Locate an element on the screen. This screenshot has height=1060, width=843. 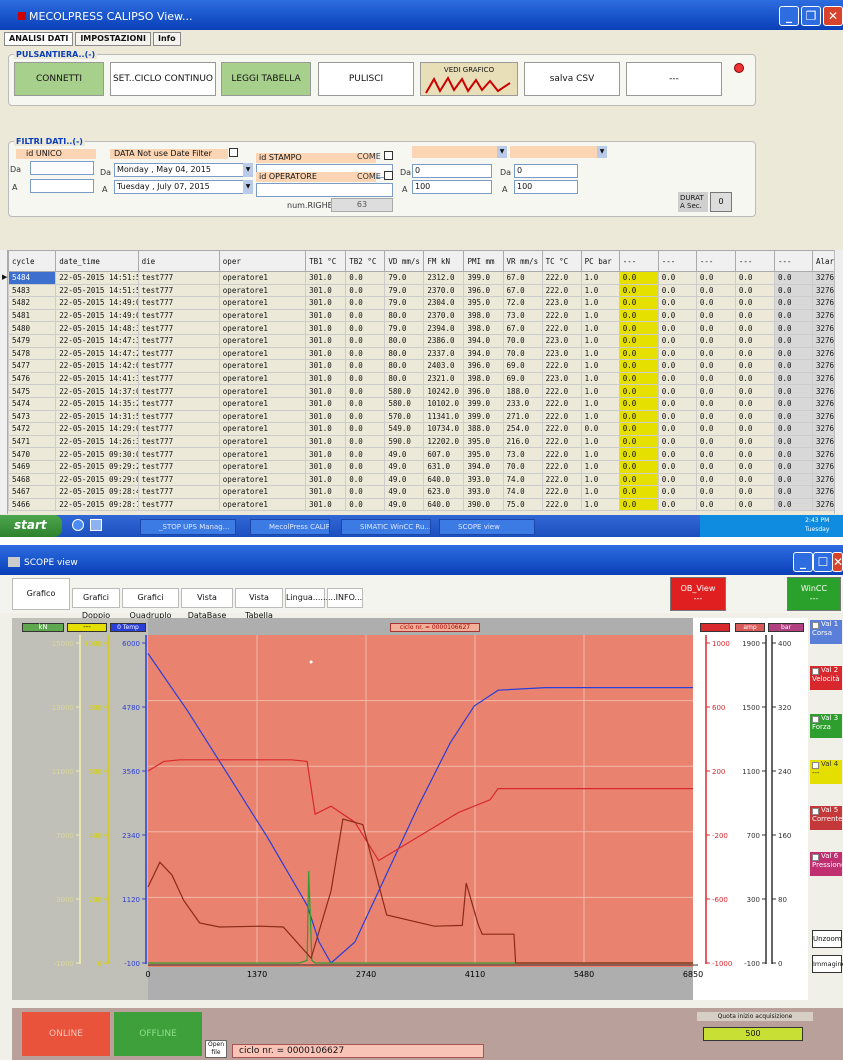
y-tick-label: 160 is located at coordinates (784, 836).